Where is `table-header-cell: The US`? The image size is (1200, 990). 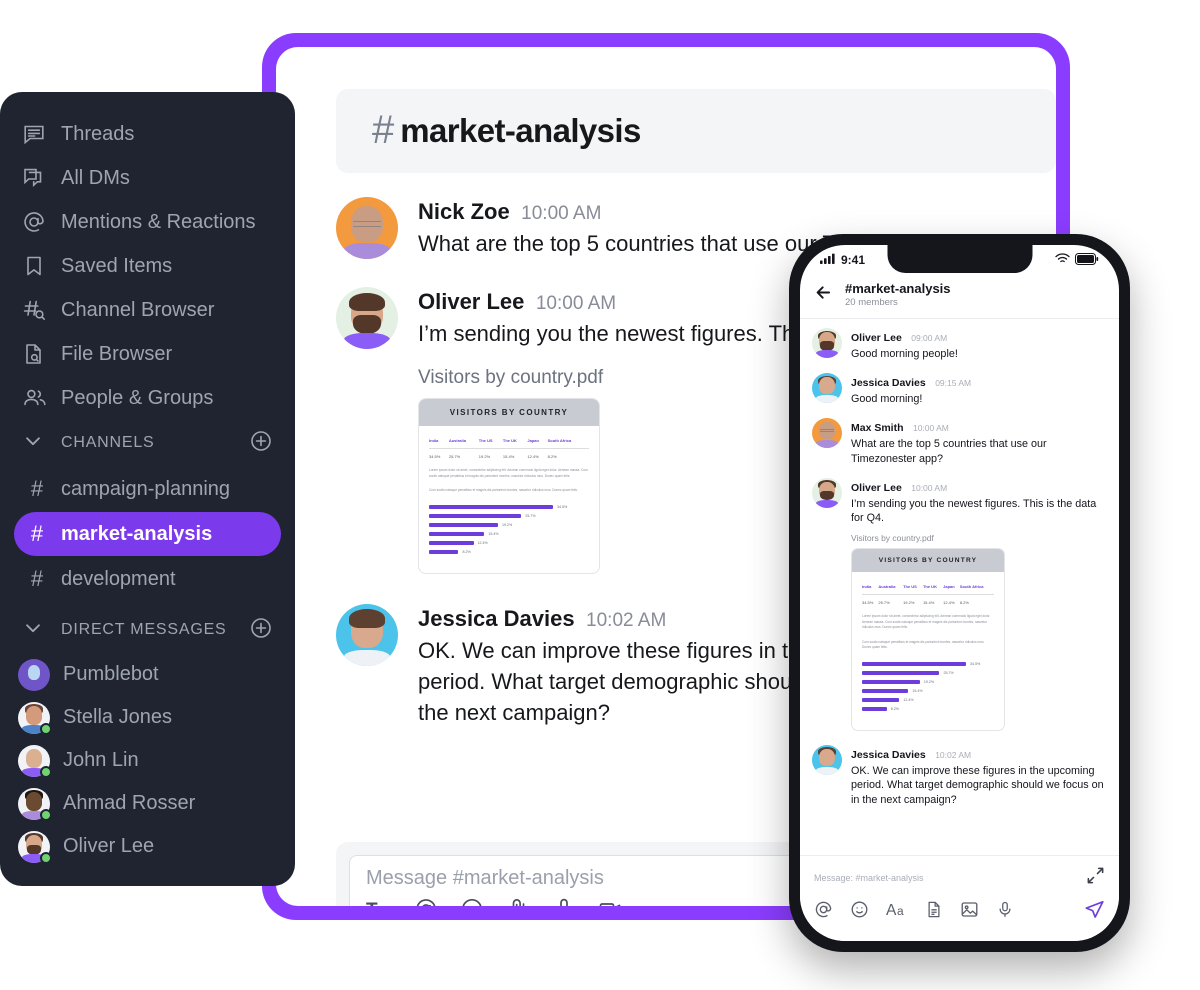
table-header-cell: The US is located at coordinates (913, 590).